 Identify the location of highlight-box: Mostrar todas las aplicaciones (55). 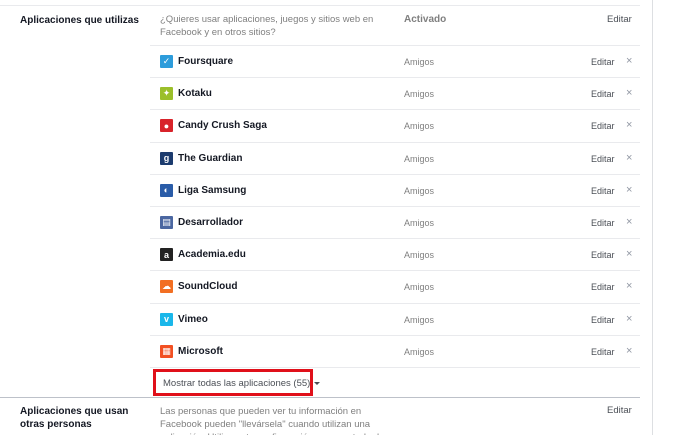
(237, 382).